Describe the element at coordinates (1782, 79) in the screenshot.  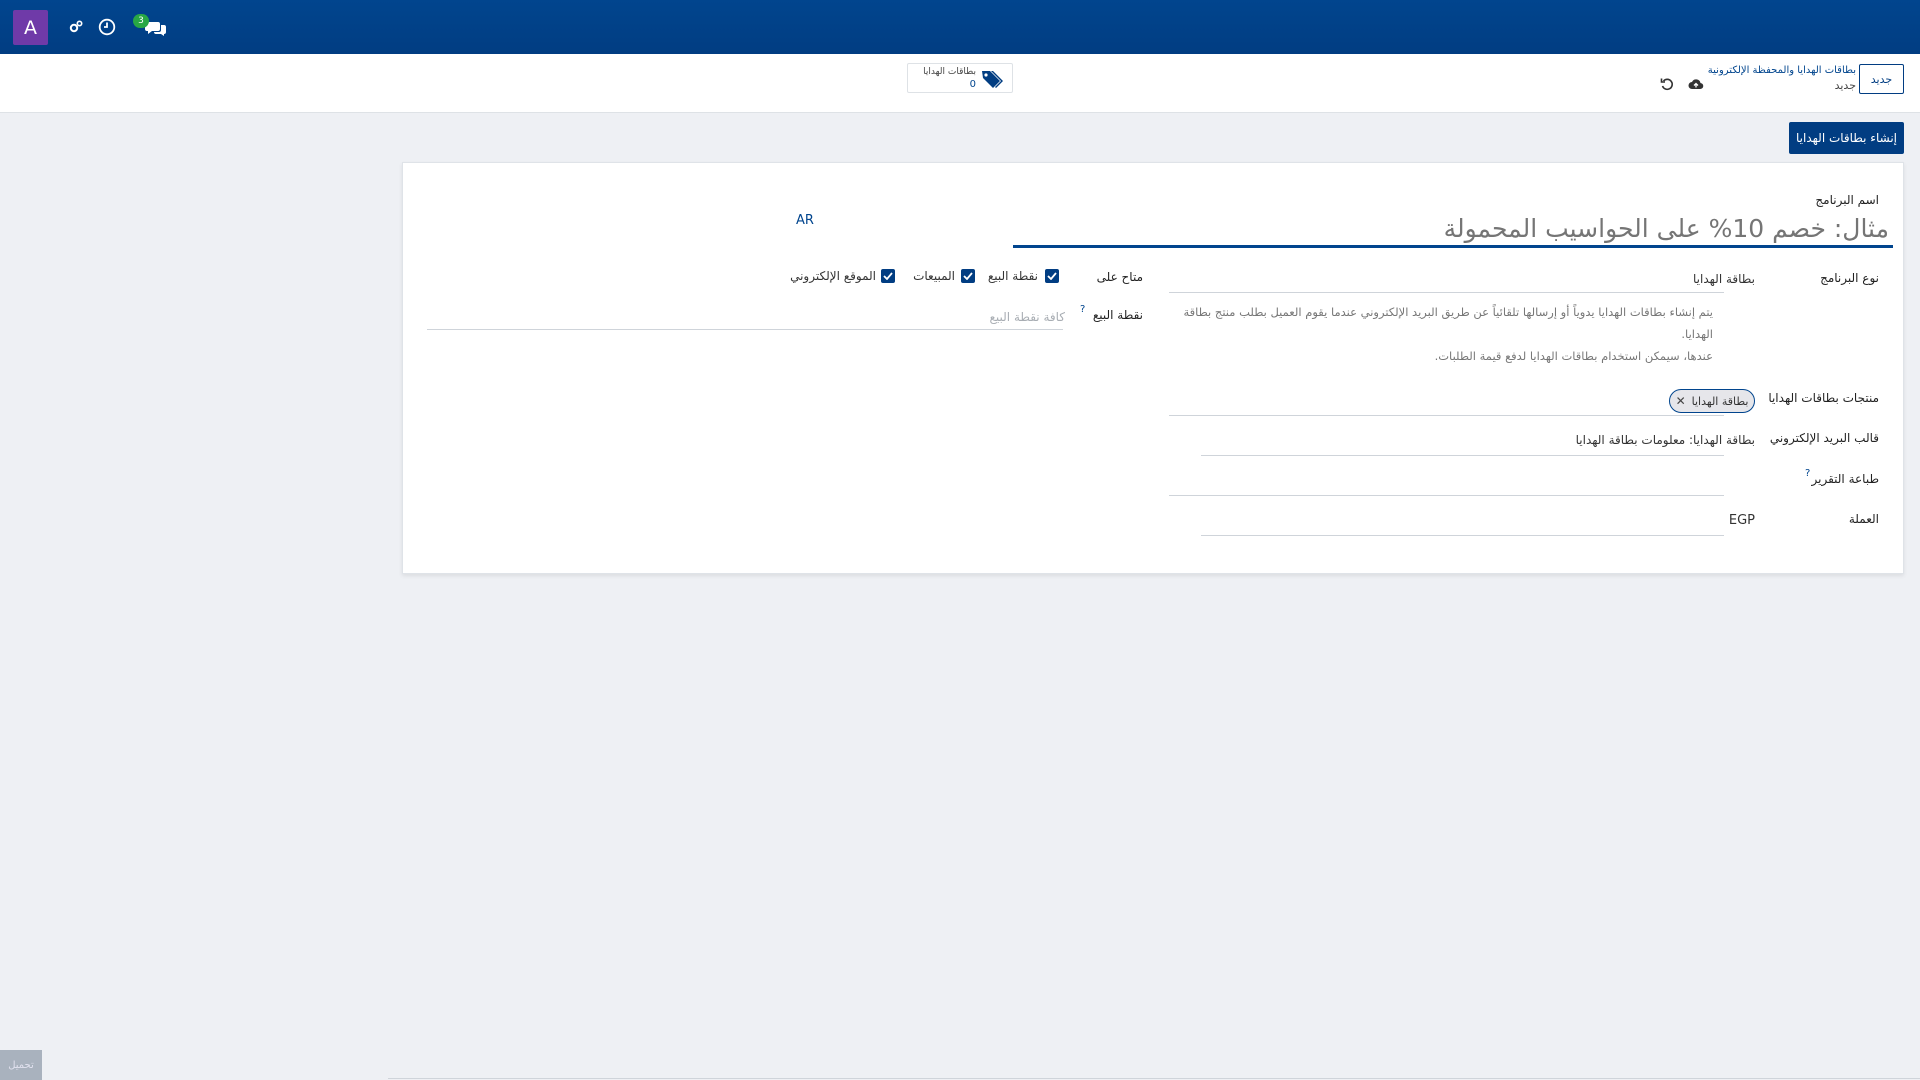
I see `breadcrumb: بطاقات الهدايا والمحفظة الإلكترونية جديد` at that location.